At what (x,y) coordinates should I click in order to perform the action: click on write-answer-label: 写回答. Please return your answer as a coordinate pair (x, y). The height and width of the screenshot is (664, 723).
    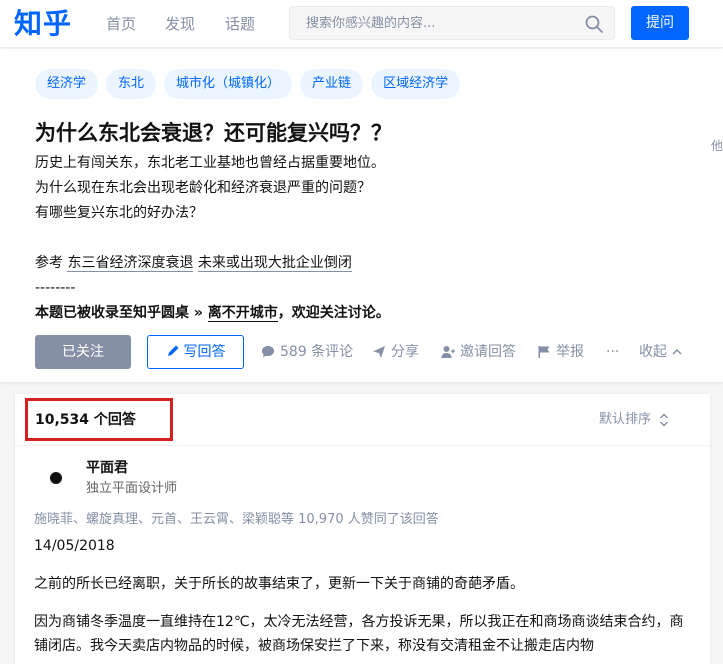
    Looking at the image, I should click on (204, 352).